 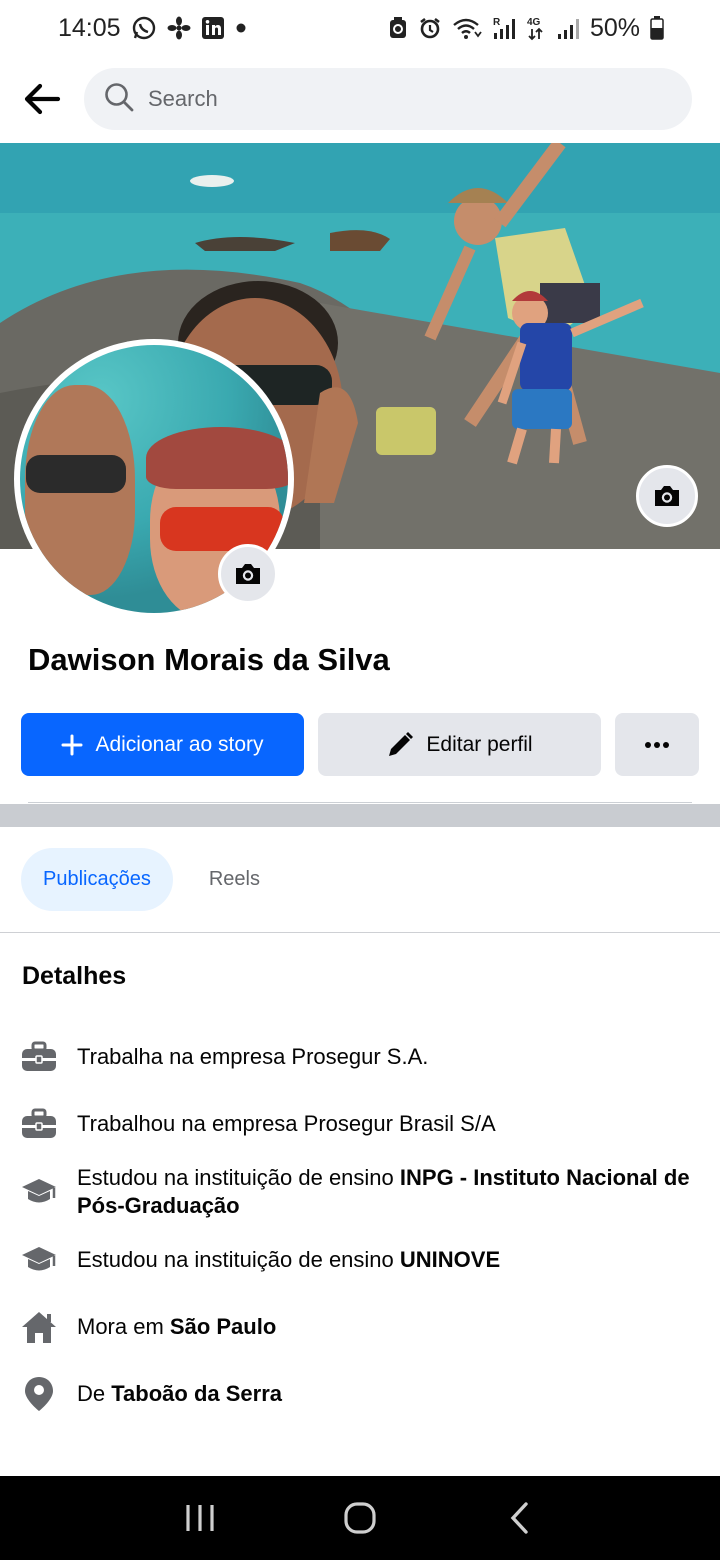 What do you see at coordinates (180, 1393) in the screenshot?
I see `detail-text: De Taboão da Serra` at bounding box center [180, 1393].